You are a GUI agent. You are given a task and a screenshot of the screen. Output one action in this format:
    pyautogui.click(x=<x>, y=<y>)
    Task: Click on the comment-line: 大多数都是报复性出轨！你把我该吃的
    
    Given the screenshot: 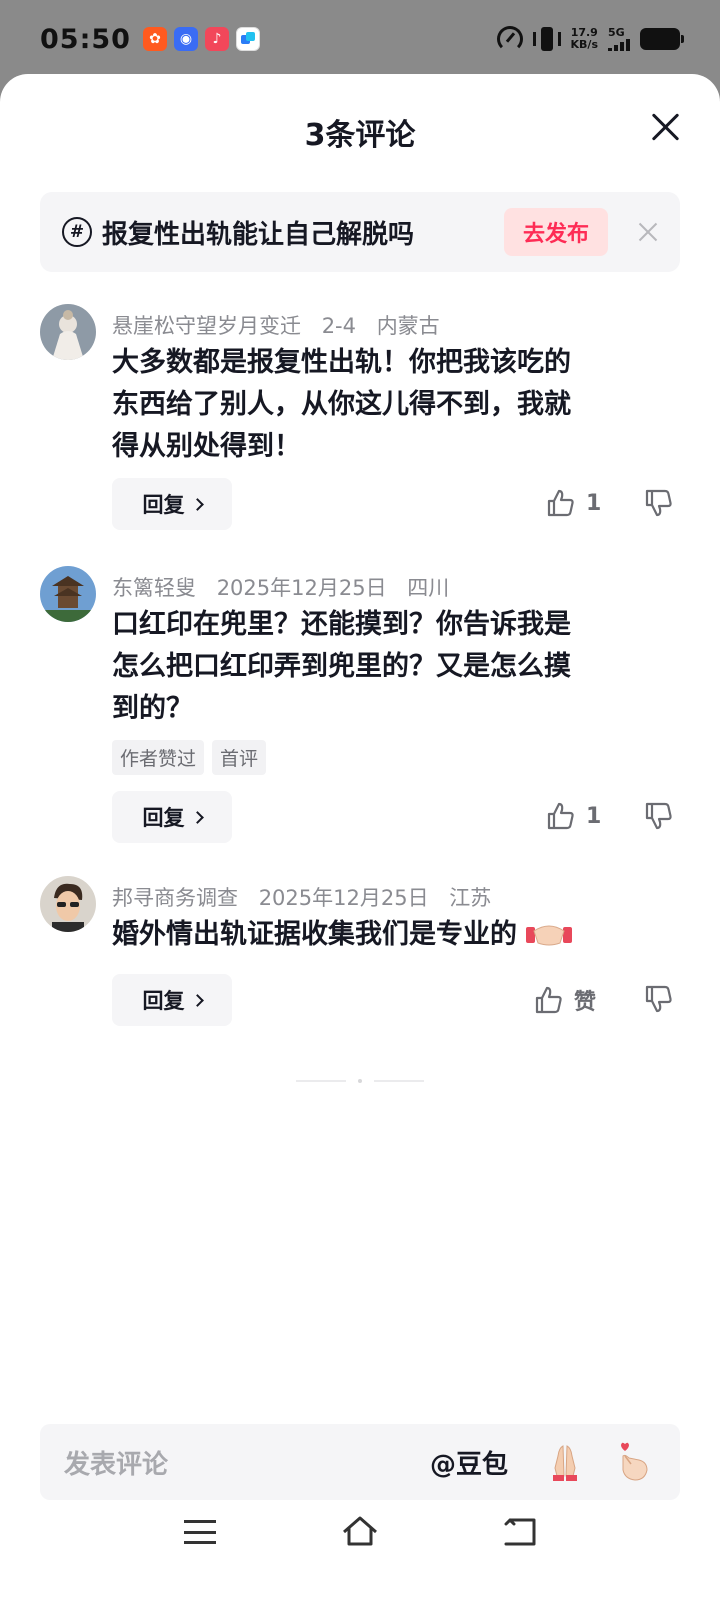 What is the action you would take?
    pyautogui.click(x=341, y=362)
    